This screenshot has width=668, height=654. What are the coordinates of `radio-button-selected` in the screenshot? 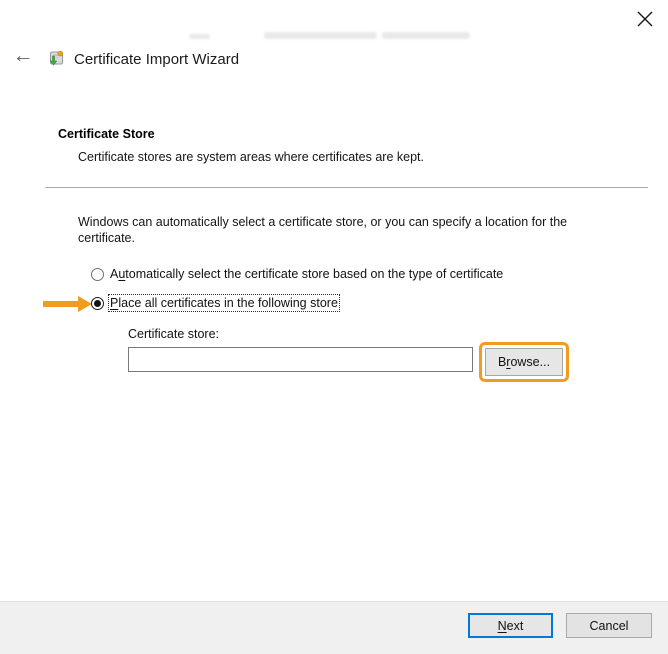 It's located at (97, 303).